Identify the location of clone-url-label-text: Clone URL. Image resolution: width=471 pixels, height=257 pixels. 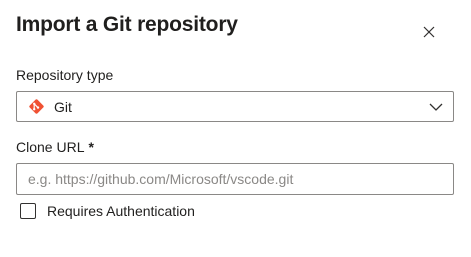
(50, 147).